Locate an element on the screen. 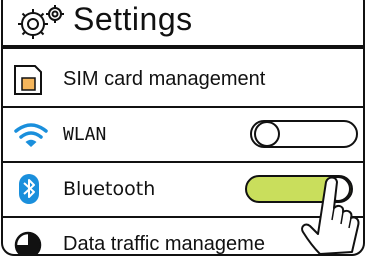 This screenshot has height=260, width=366. data-traffic-label: Data traffic manageme is located at coordinates (164, 244).